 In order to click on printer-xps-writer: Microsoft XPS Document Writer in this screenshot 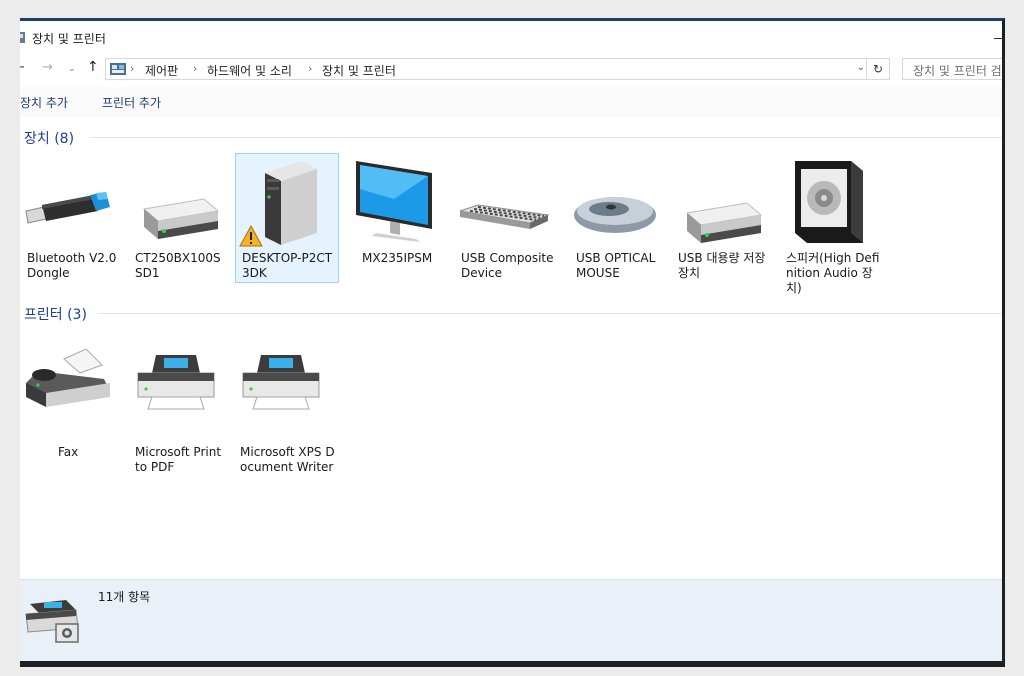, I will do `click(284, 408)`.